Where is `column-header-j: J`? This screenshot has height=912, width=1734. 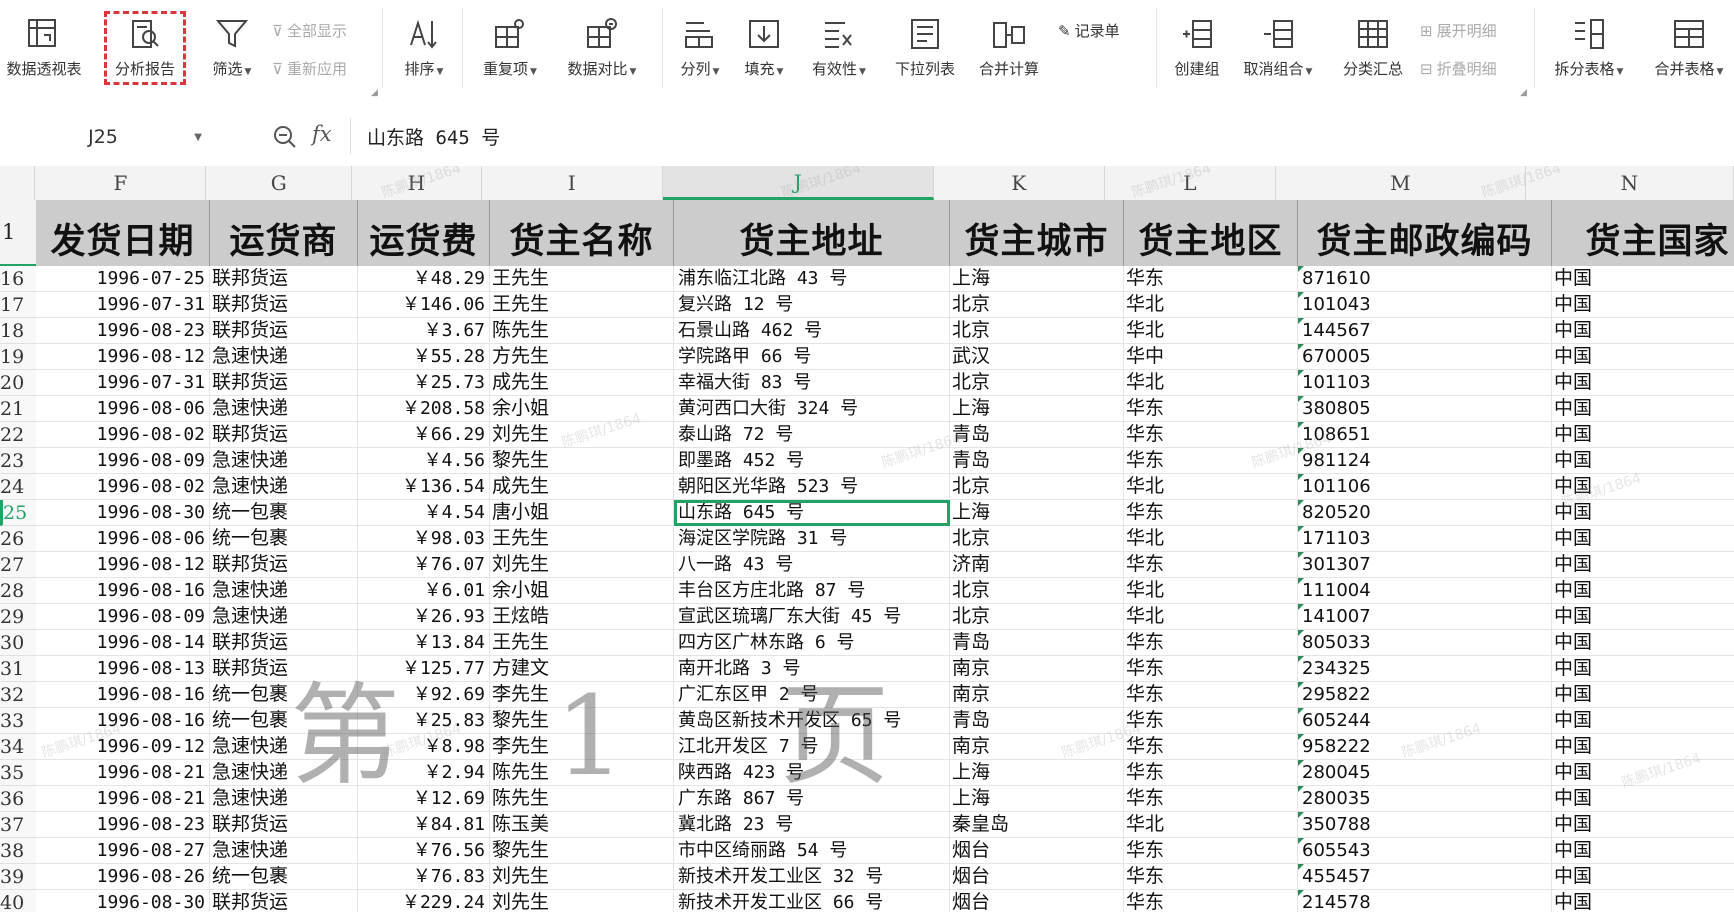 column-header-j: J is located at coordinates (798, 183).